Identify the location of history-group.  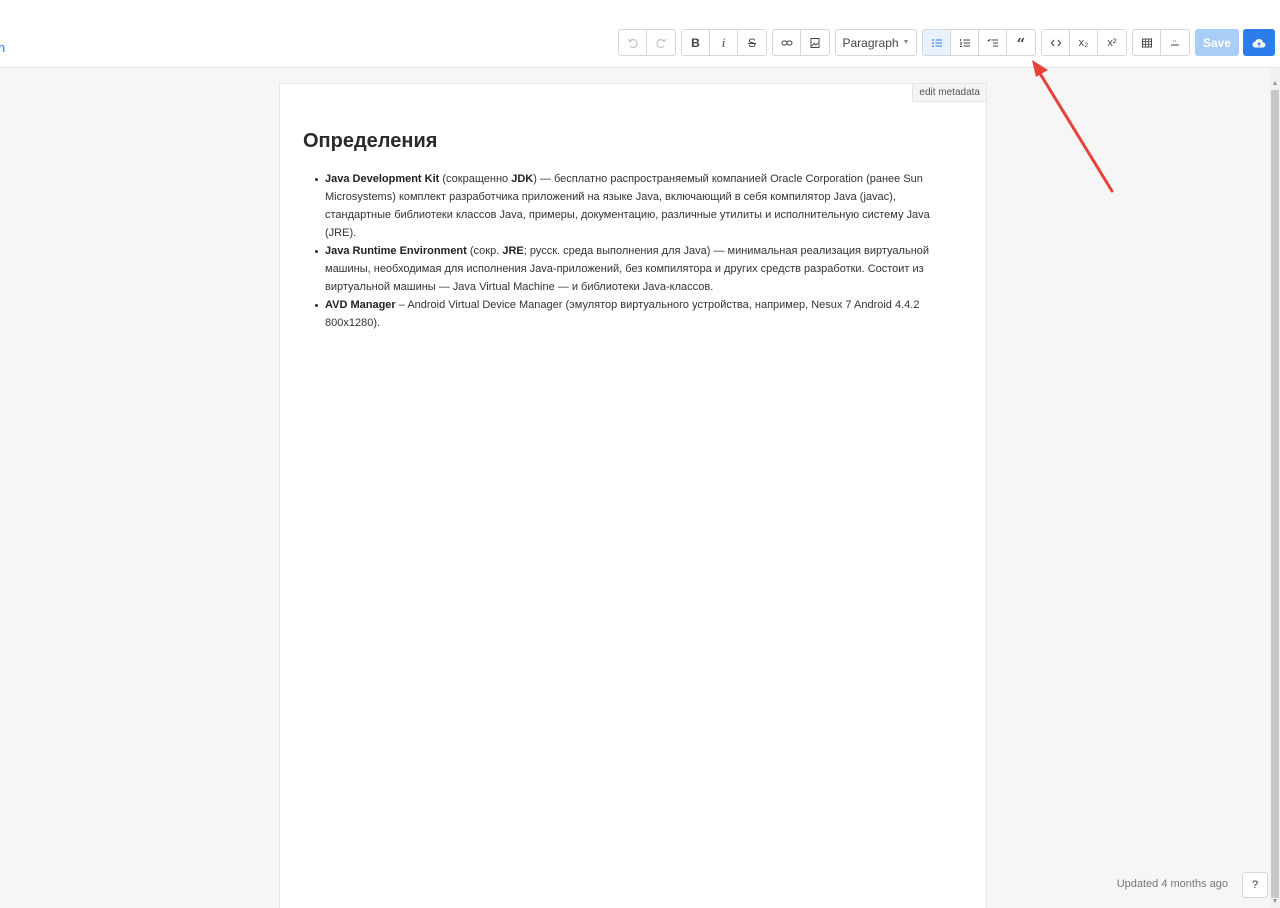
(647, 42).